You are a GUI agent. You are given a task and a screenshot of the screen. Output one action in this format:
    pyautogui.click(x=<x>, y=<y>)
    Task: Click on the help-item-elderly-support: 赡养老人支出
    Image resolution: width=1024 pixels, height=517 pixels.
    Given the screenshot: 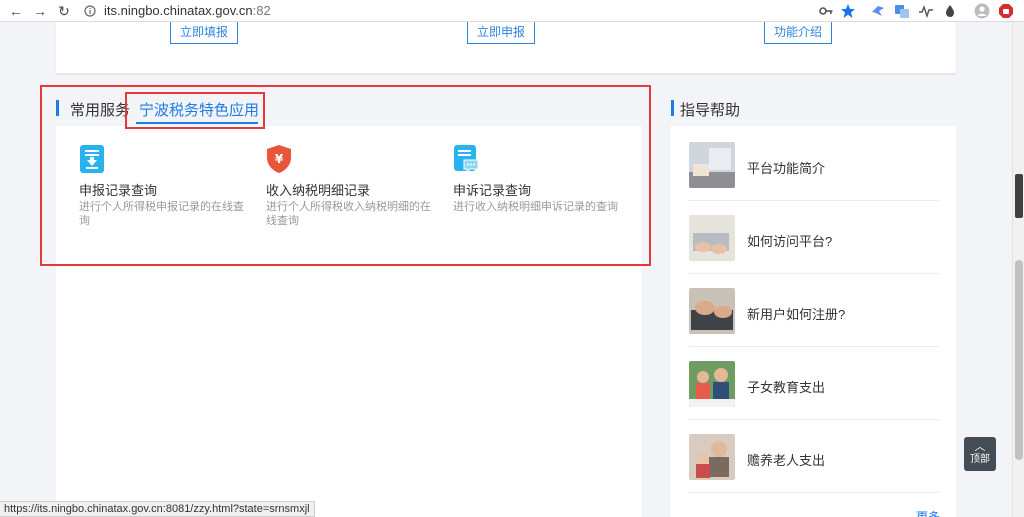 What is the action you would take?
    pyautogui.click(x=814, y=456)
    